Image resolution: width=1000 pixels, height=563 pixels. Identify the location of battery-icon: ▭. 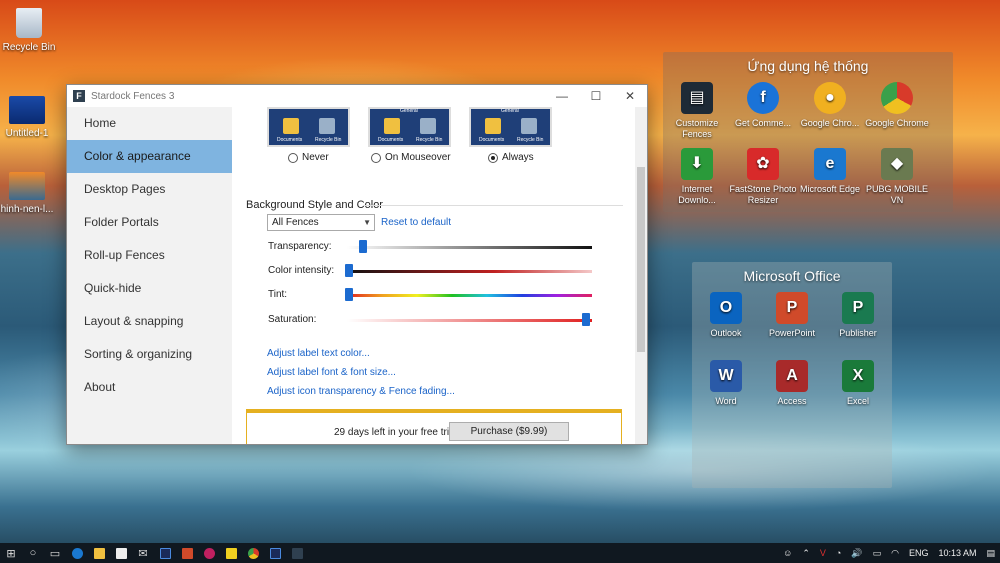
(877, 553).